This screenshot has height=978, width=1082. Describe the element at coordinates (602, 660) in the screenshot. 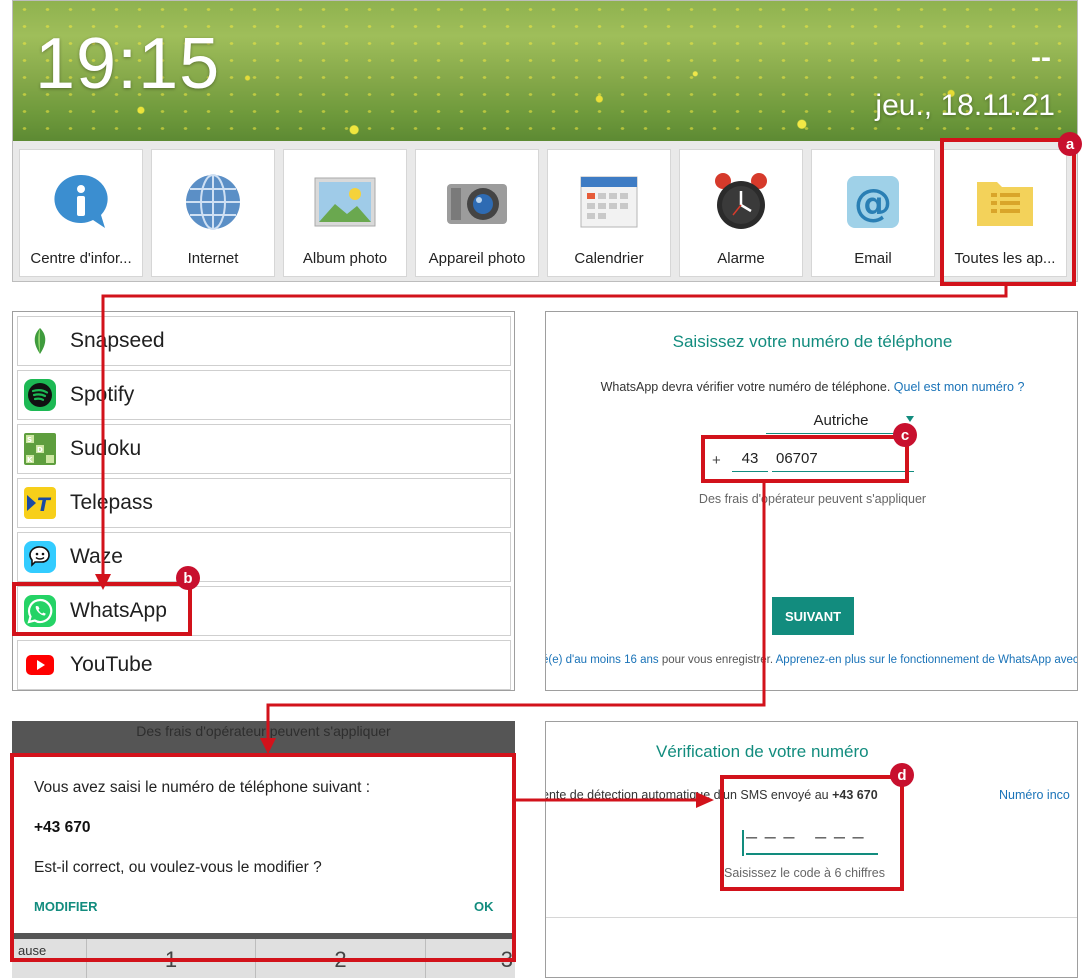

I see `age-link: é(e) d'au moins 16 ans` at that location.